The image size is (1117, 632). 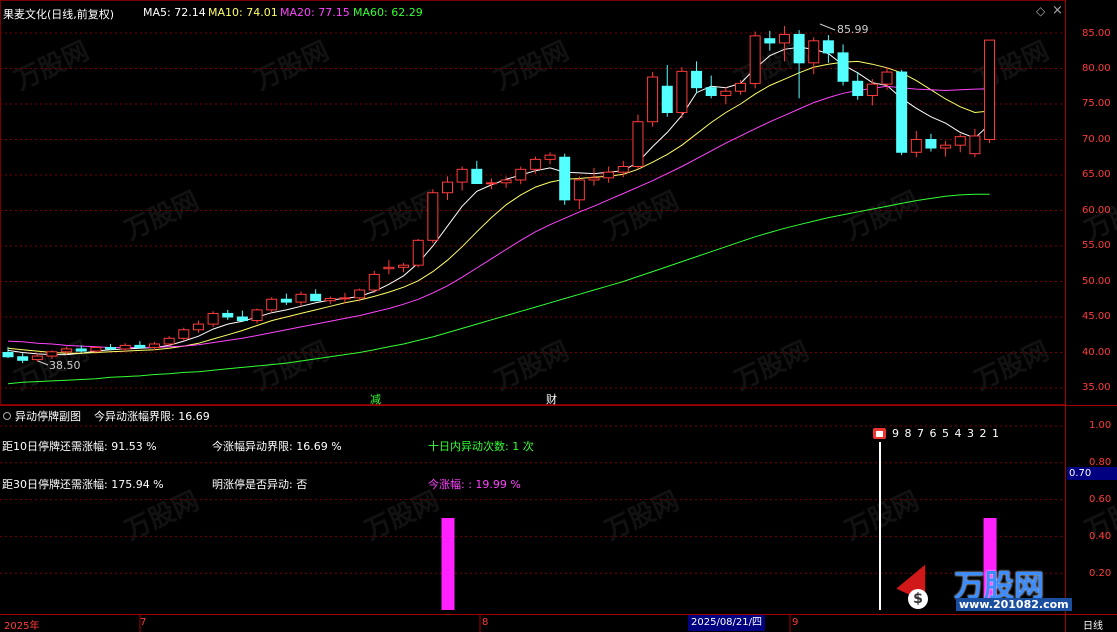 I want to click on today-change-text: 今涨幅: : 19.99 %, so click(x=474, y=484).